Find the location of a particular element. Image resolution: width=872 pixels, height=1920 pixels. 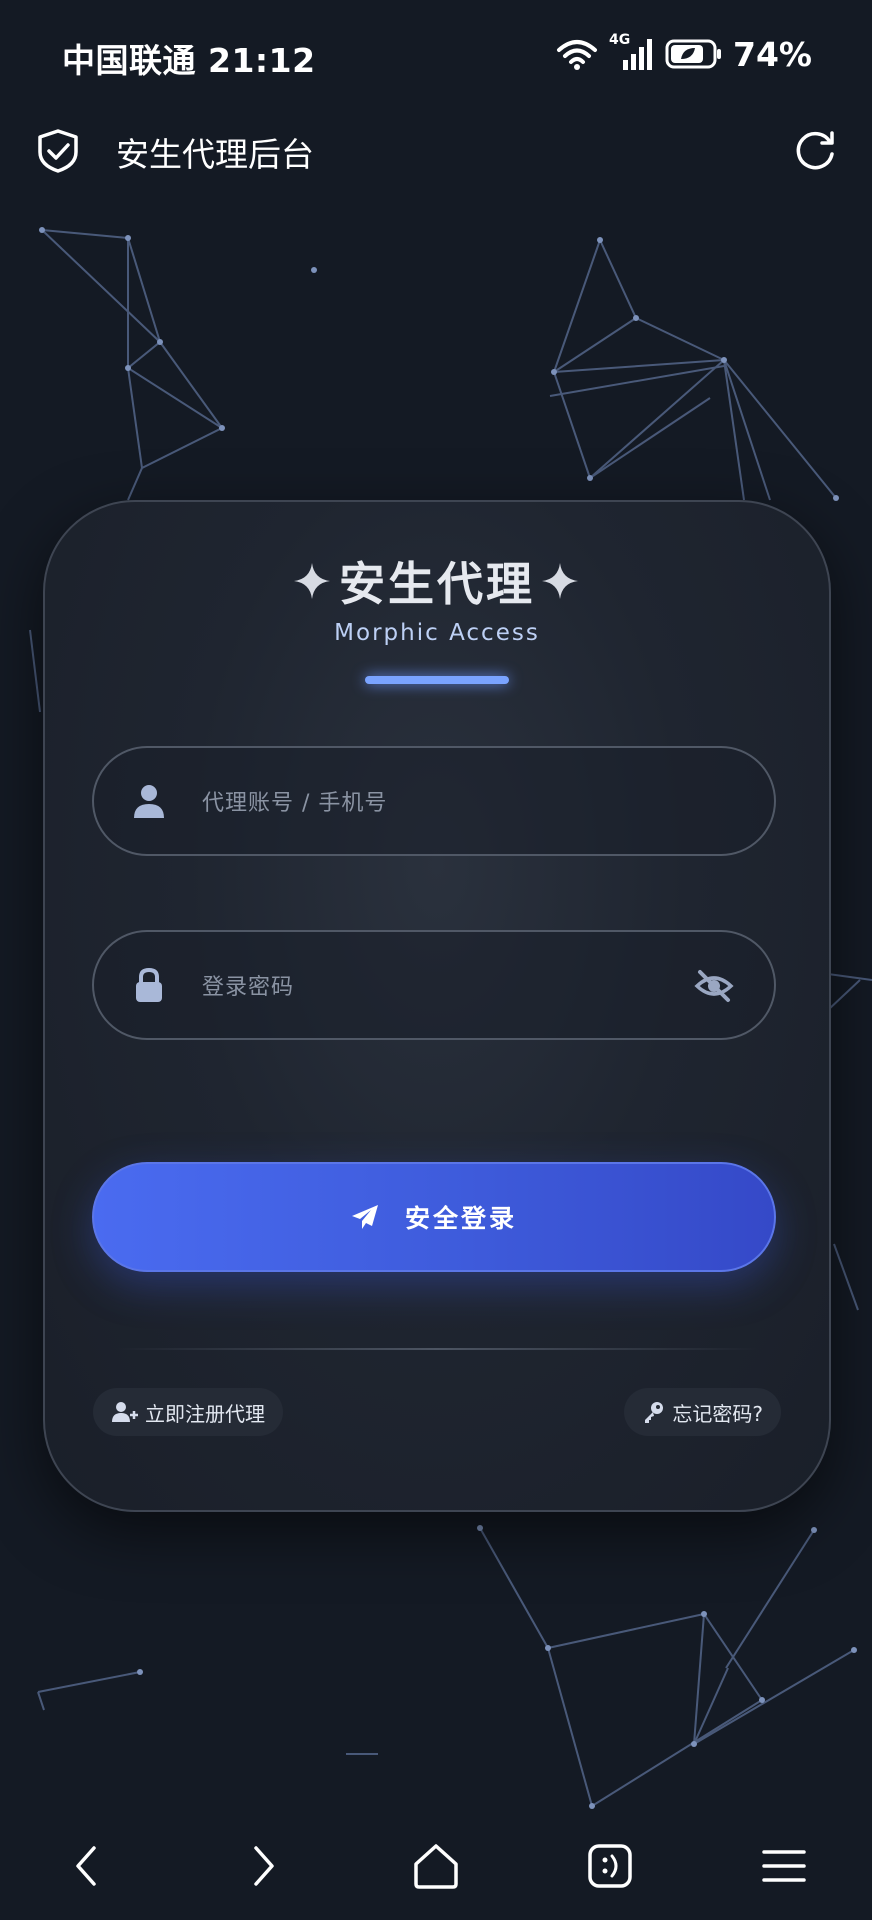

register-link: 立即注册代理 is located at coordinates (188, 1412).